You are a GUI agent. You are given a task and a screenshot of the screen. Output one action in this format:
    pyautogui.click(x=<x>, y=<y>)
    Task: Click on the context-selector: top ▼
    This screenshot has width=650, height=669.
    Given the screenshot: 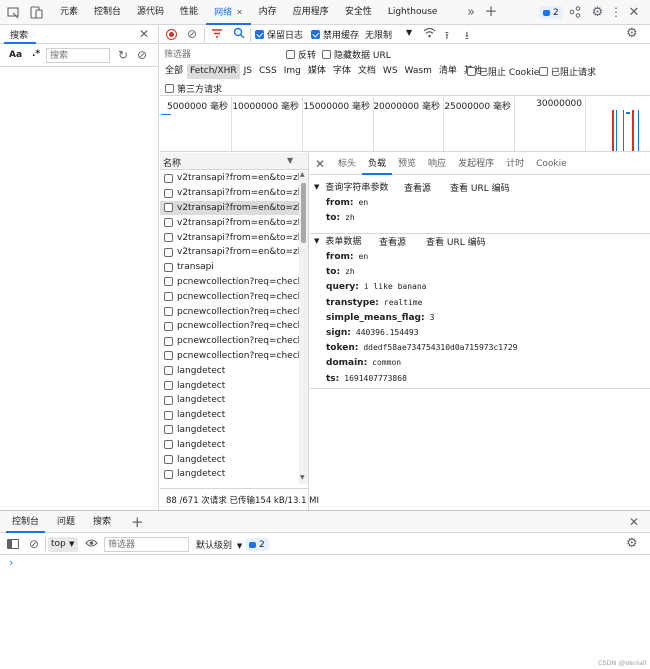 What is the action you would take?
    pyautogui.click(x=63, y=544)
    